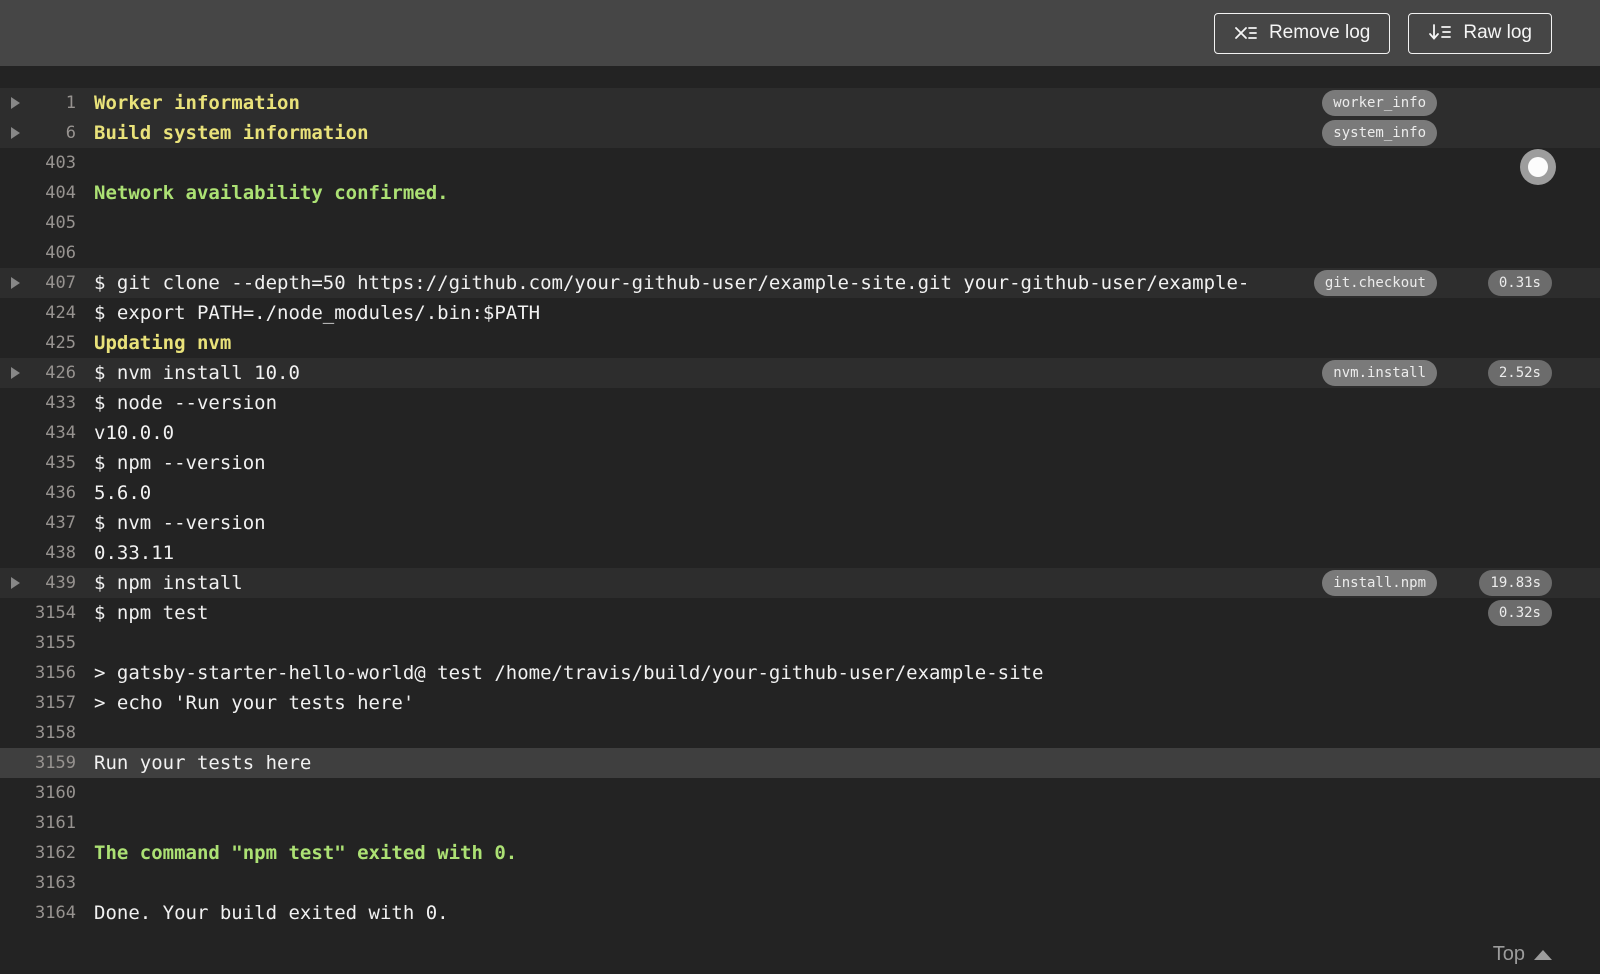  What do you see at coordinates (800, 373) in the screenshot?
I see `log-line: 426 $ nvm install 10.0 nvm.install 2.52s` at bounding box center [800, 373].